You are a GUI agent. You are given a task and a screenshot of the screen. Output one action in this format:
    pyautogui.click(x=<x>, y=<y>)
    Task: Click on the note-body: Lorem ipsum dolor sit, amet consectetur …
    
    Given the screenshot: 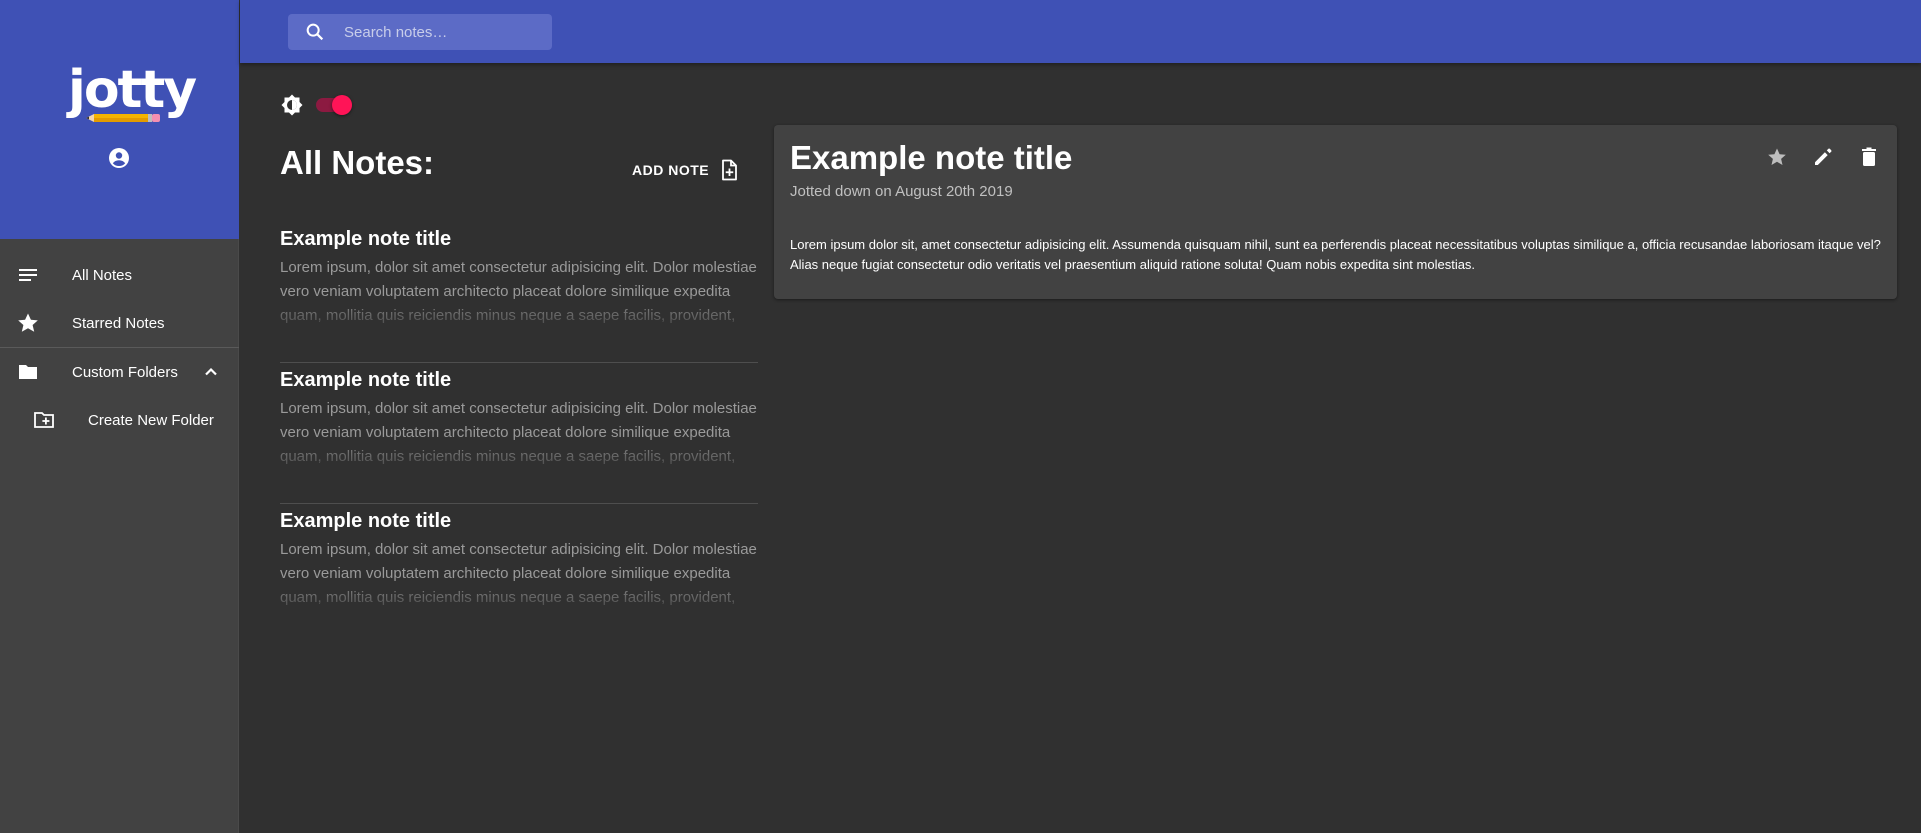 What is the action you would take?
    pyautogui.click(x=1340, y=255)
    